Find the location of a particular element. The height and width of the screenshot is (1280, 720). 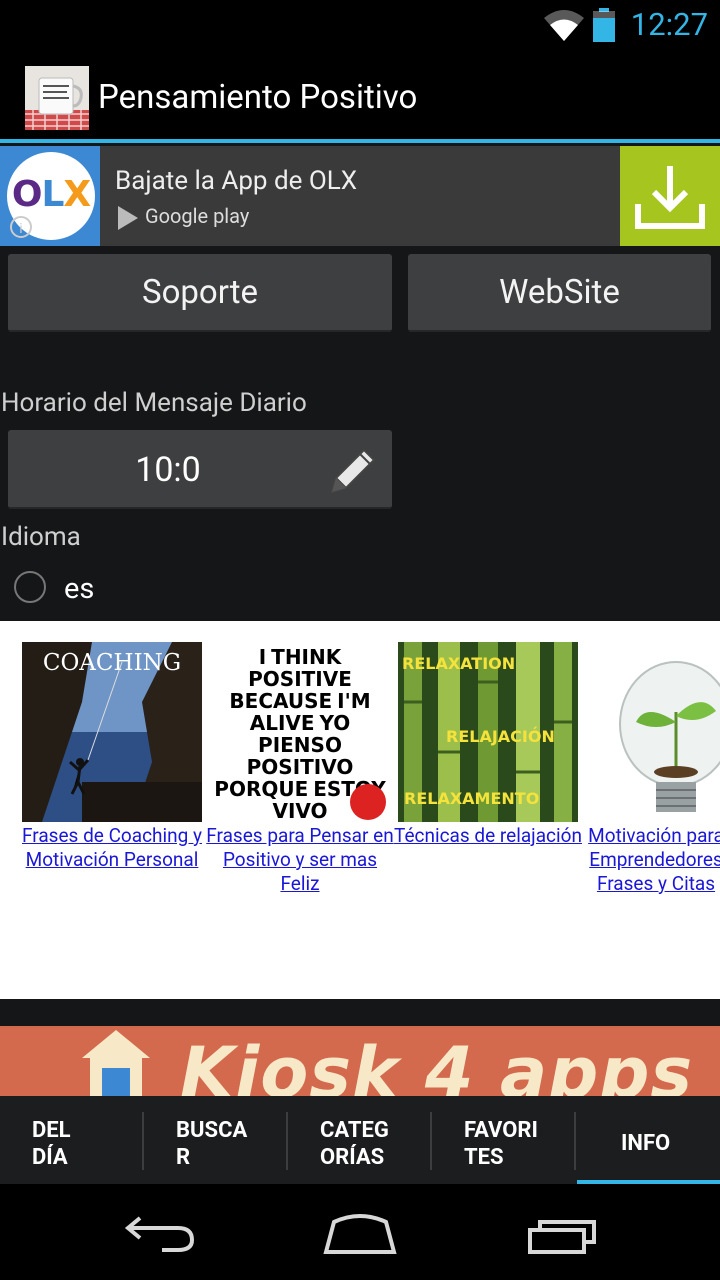

website-button: WebSite is located at coordinates (559, 293).